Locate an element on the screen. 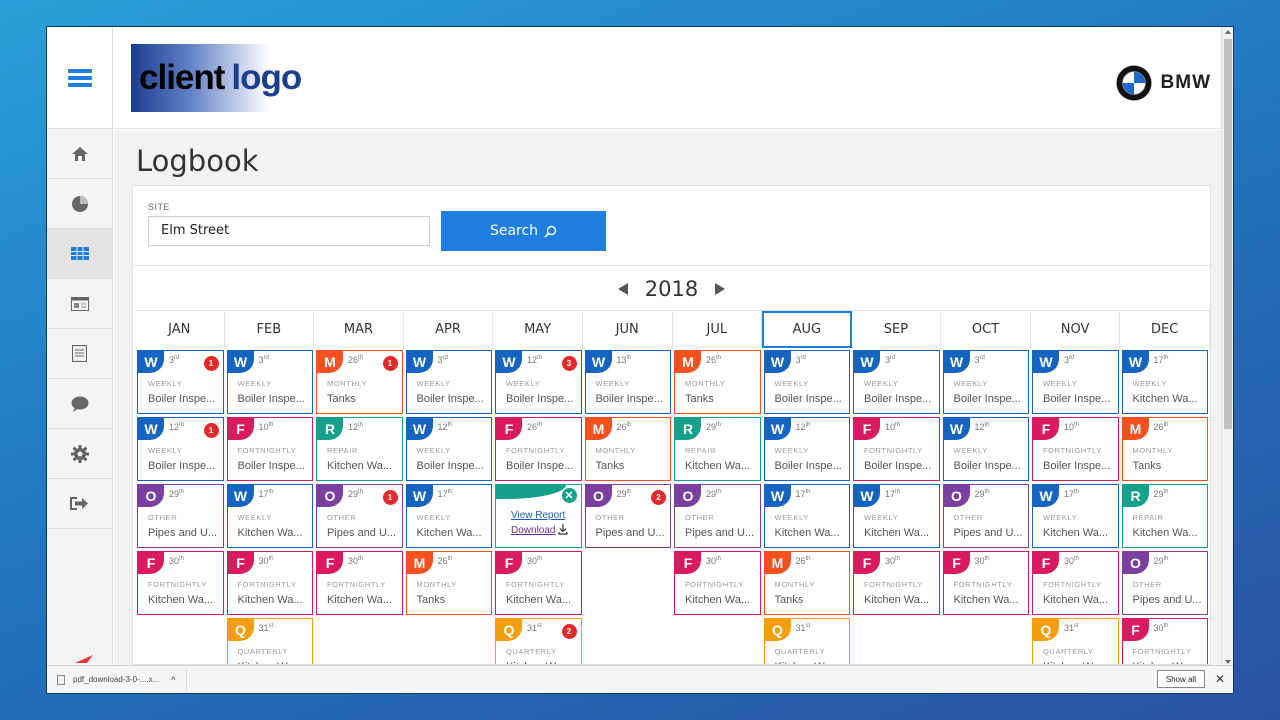 The image size is (1280, 720). due-day-number: 30 is located at coordinates (532, 561).